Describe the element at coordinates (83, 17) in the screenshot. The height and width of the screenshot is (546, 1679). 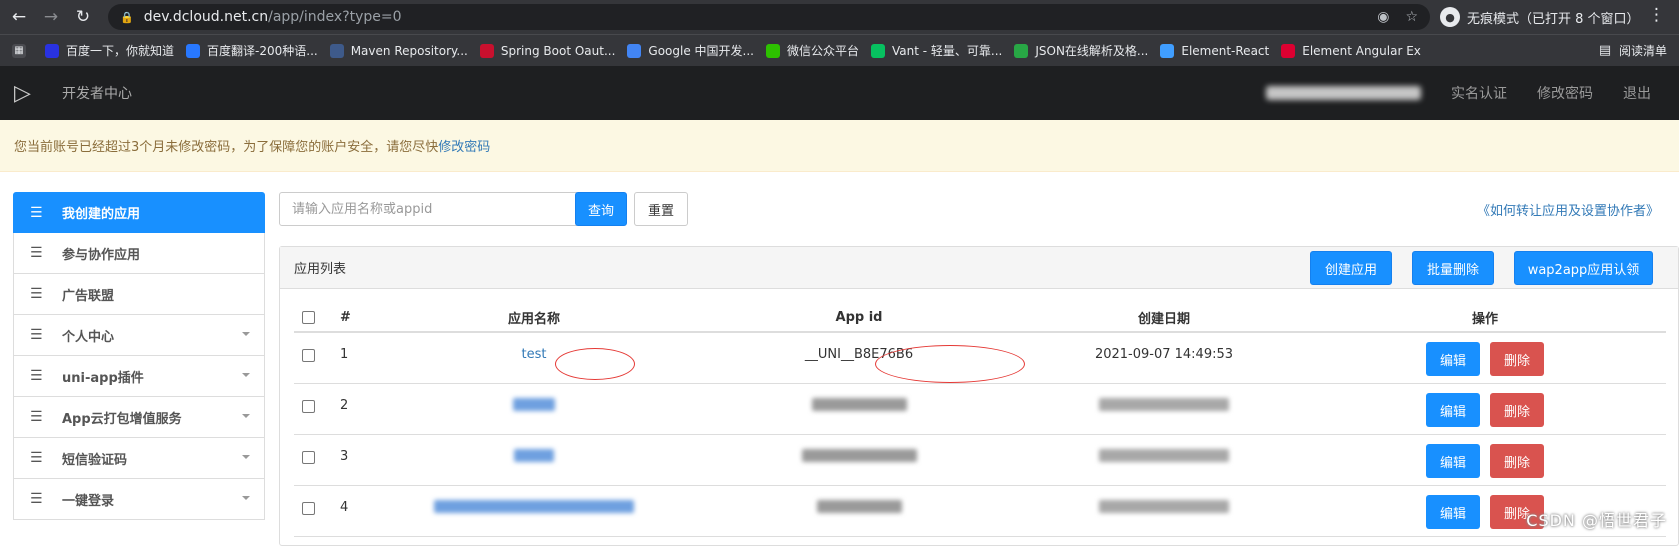
I see `reload-icon: ↻` at that location.